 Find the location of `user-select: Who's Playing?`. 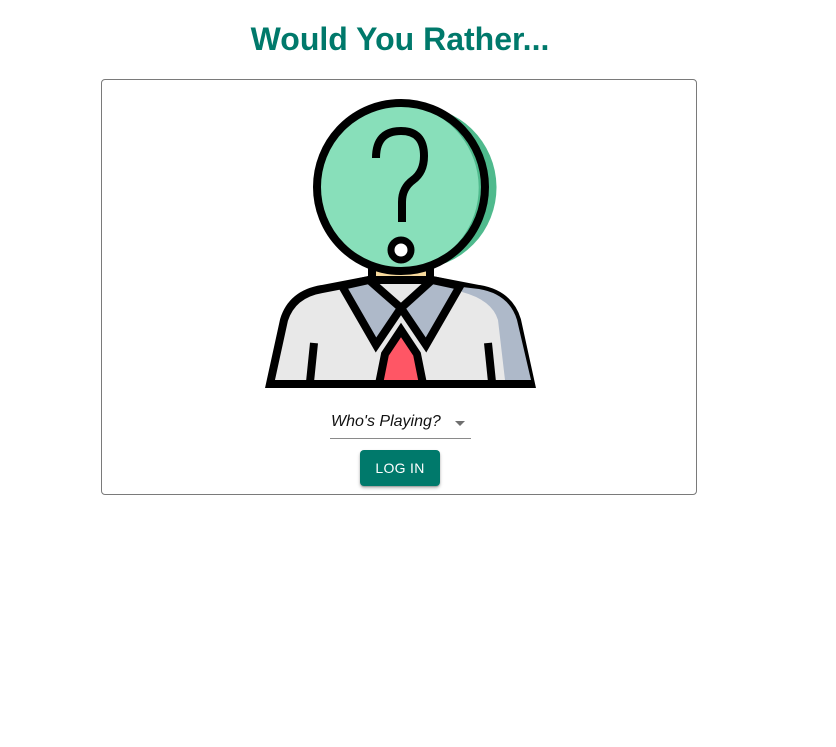

user-select: Who's Playing? is located at coordinates (400, 424).